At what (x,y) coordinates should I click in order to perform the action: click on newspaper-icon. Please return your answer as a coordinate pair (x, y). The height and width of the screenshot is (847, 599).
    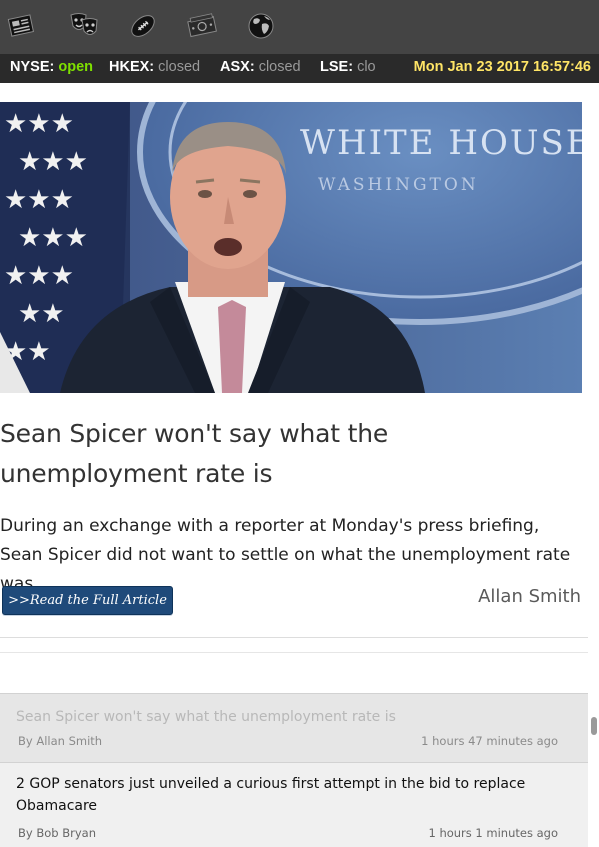
    Looking at the image, I should click on (21, 26).